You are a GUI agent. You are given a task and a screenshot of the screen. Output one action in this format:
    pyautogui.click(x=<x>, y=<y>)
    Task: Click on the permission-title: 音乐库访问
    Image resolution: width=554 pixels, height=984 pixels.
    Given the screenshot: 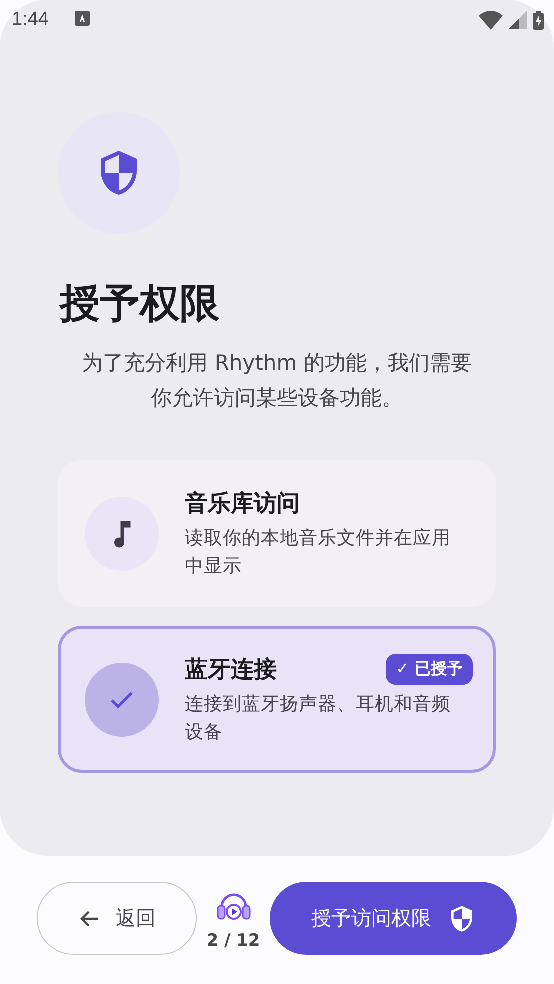 What is the action you would take?
    pyautogui.click(x=242, y=504)
    